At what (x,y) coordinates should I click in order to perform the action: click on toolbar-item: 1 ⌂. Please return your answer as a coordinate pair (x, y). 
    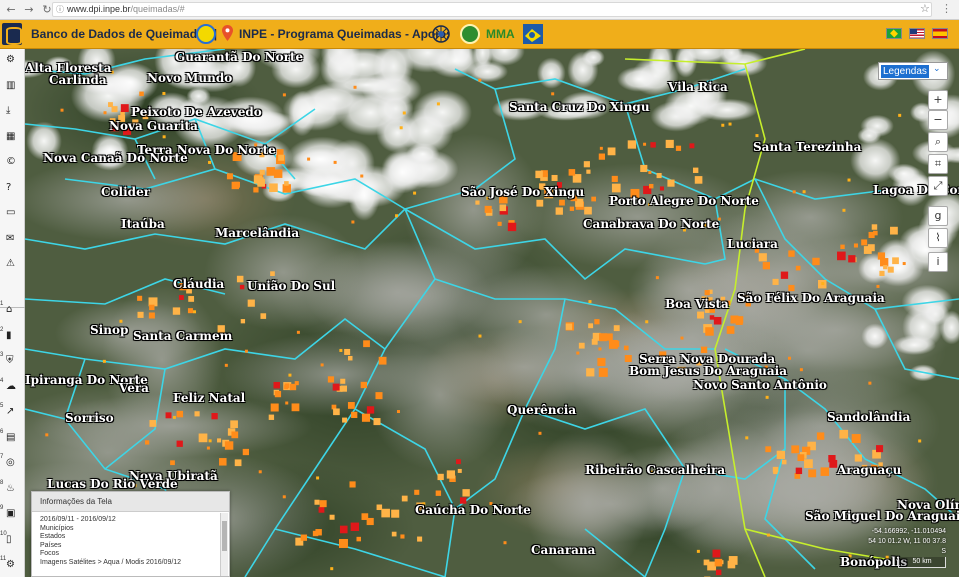
    Looking at the image, I should click on (12, 311).